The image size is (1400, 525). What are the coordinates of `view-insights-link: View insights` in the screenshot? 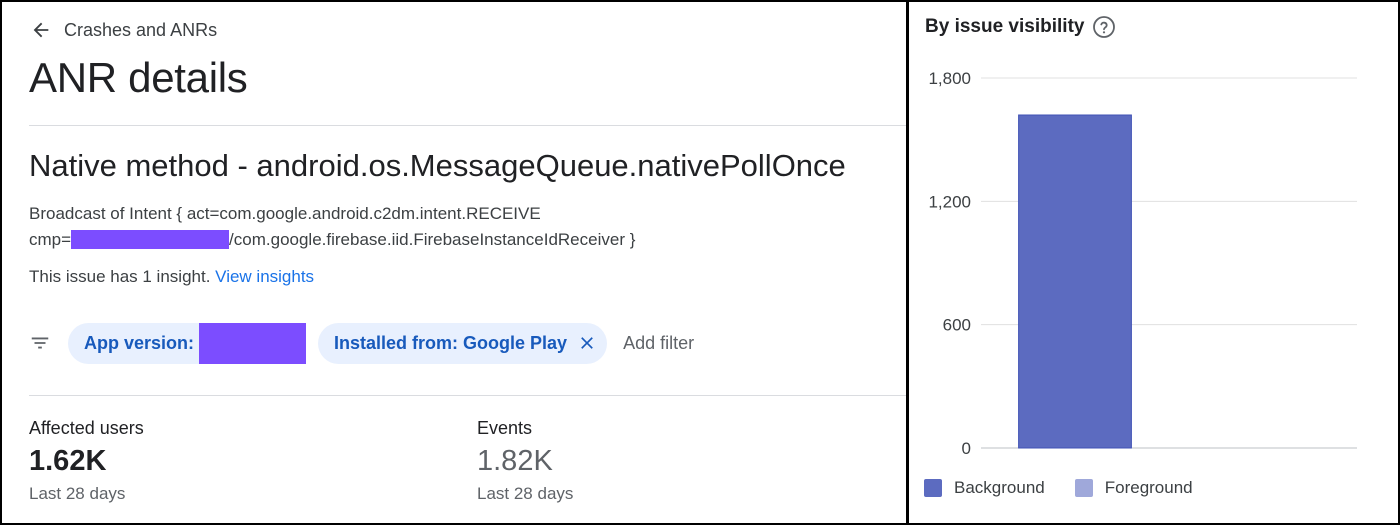 It's located at (264, 276).